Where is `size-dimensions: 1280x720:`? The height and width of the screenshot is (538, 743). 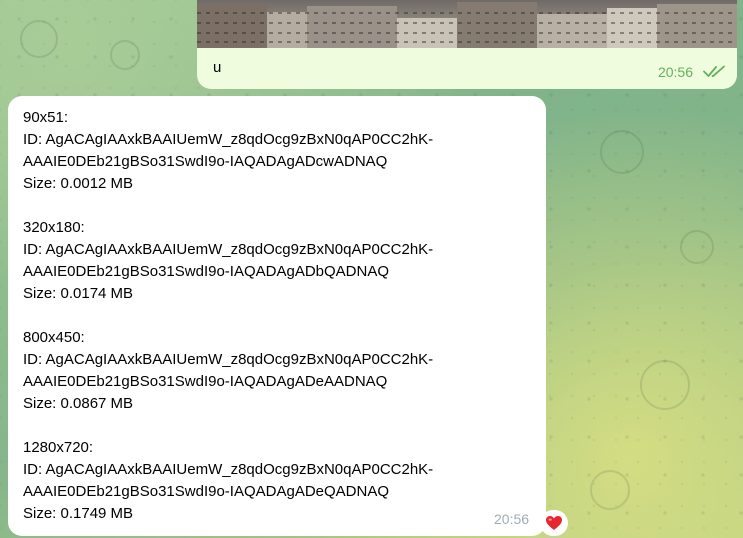
size-dimensions: 1280x720: is located at coordinates (58, 447).